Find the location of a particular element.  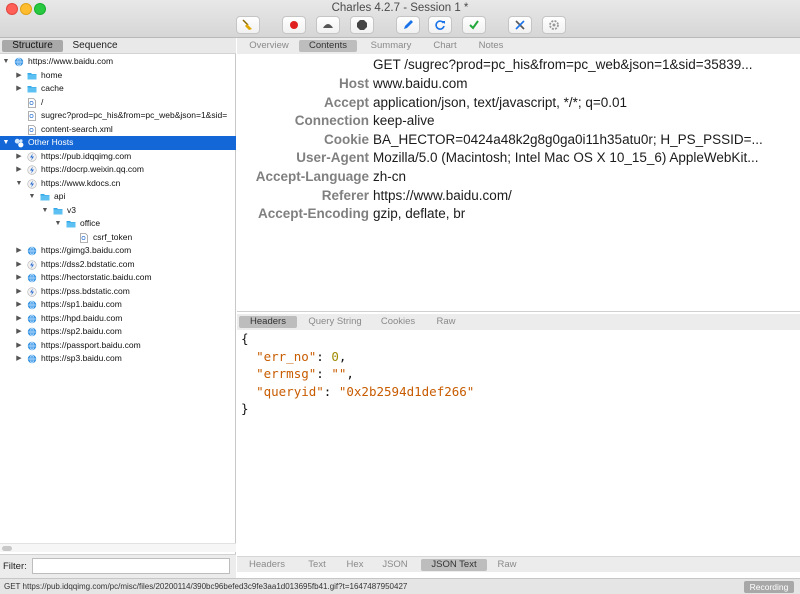

clear-session-button is located at coordinates (248, 25).